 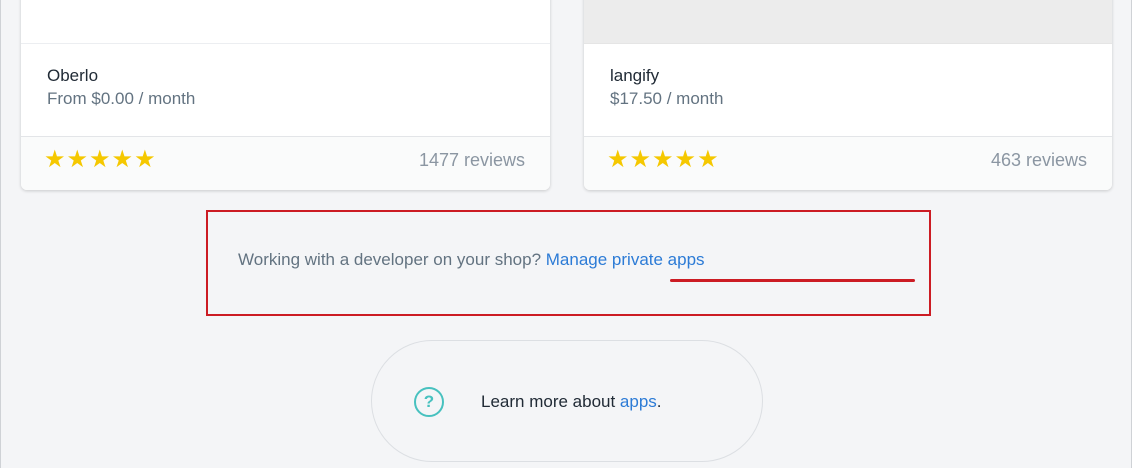 What do you see at coordinates (471, 160) in the screenshot?
I see `review-count: 1477 reviews` at bounding box center [471, 160].